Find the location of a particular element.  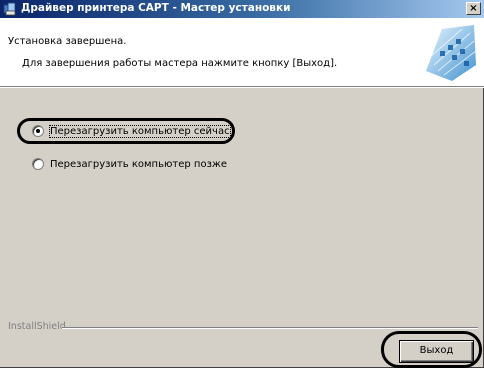

close-button: × is located at coordinates (473, 8).